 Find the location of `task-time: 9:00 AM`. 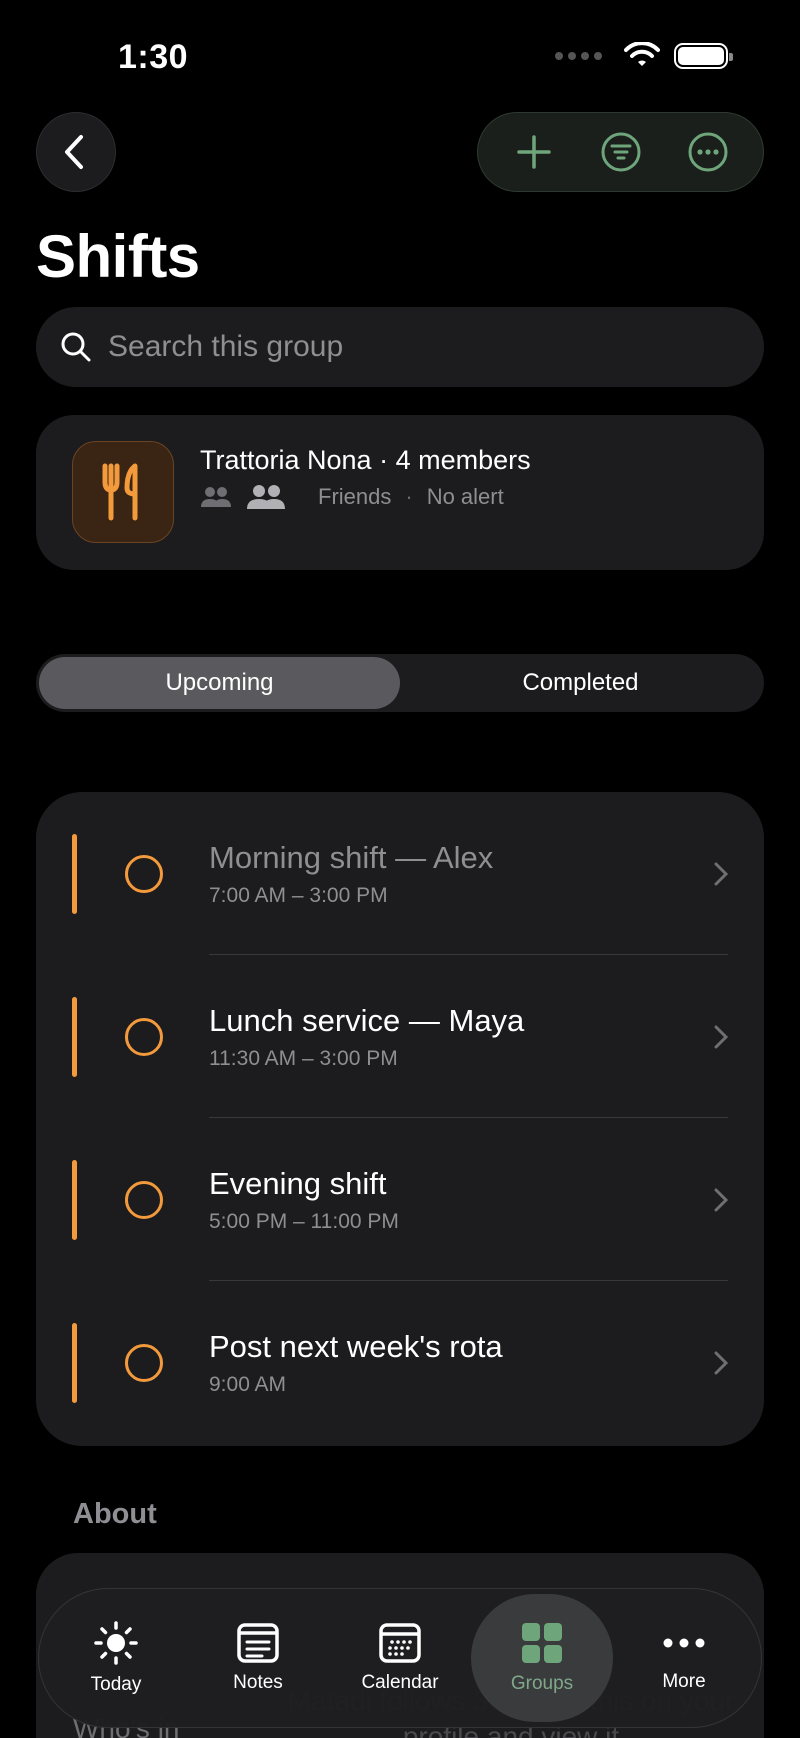

task-time: 9:00 AM is located at coordinates (248, 1384).